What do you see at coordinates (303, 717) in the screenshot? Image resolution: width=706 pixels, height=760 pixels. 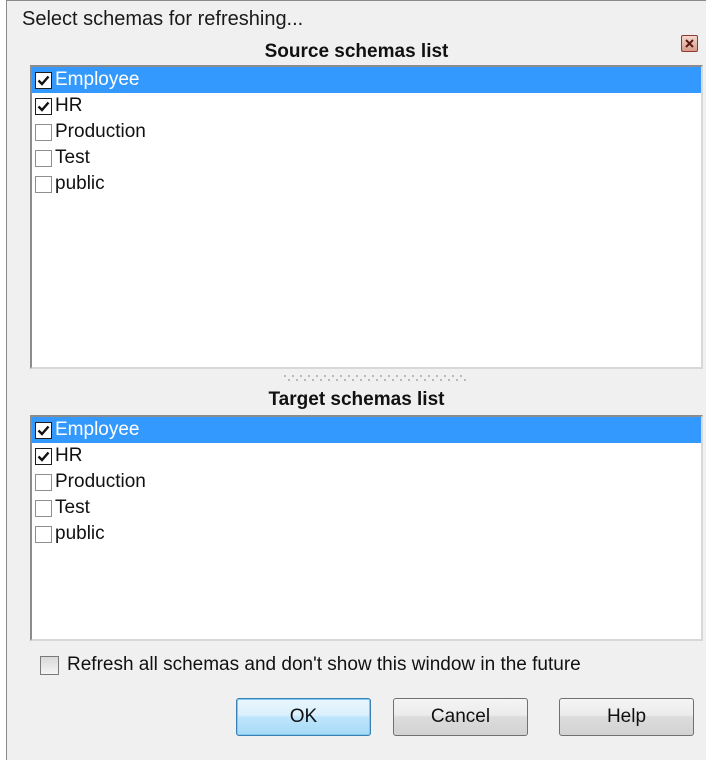 I see `ok-button: OK` at bounding box center [303, 717].